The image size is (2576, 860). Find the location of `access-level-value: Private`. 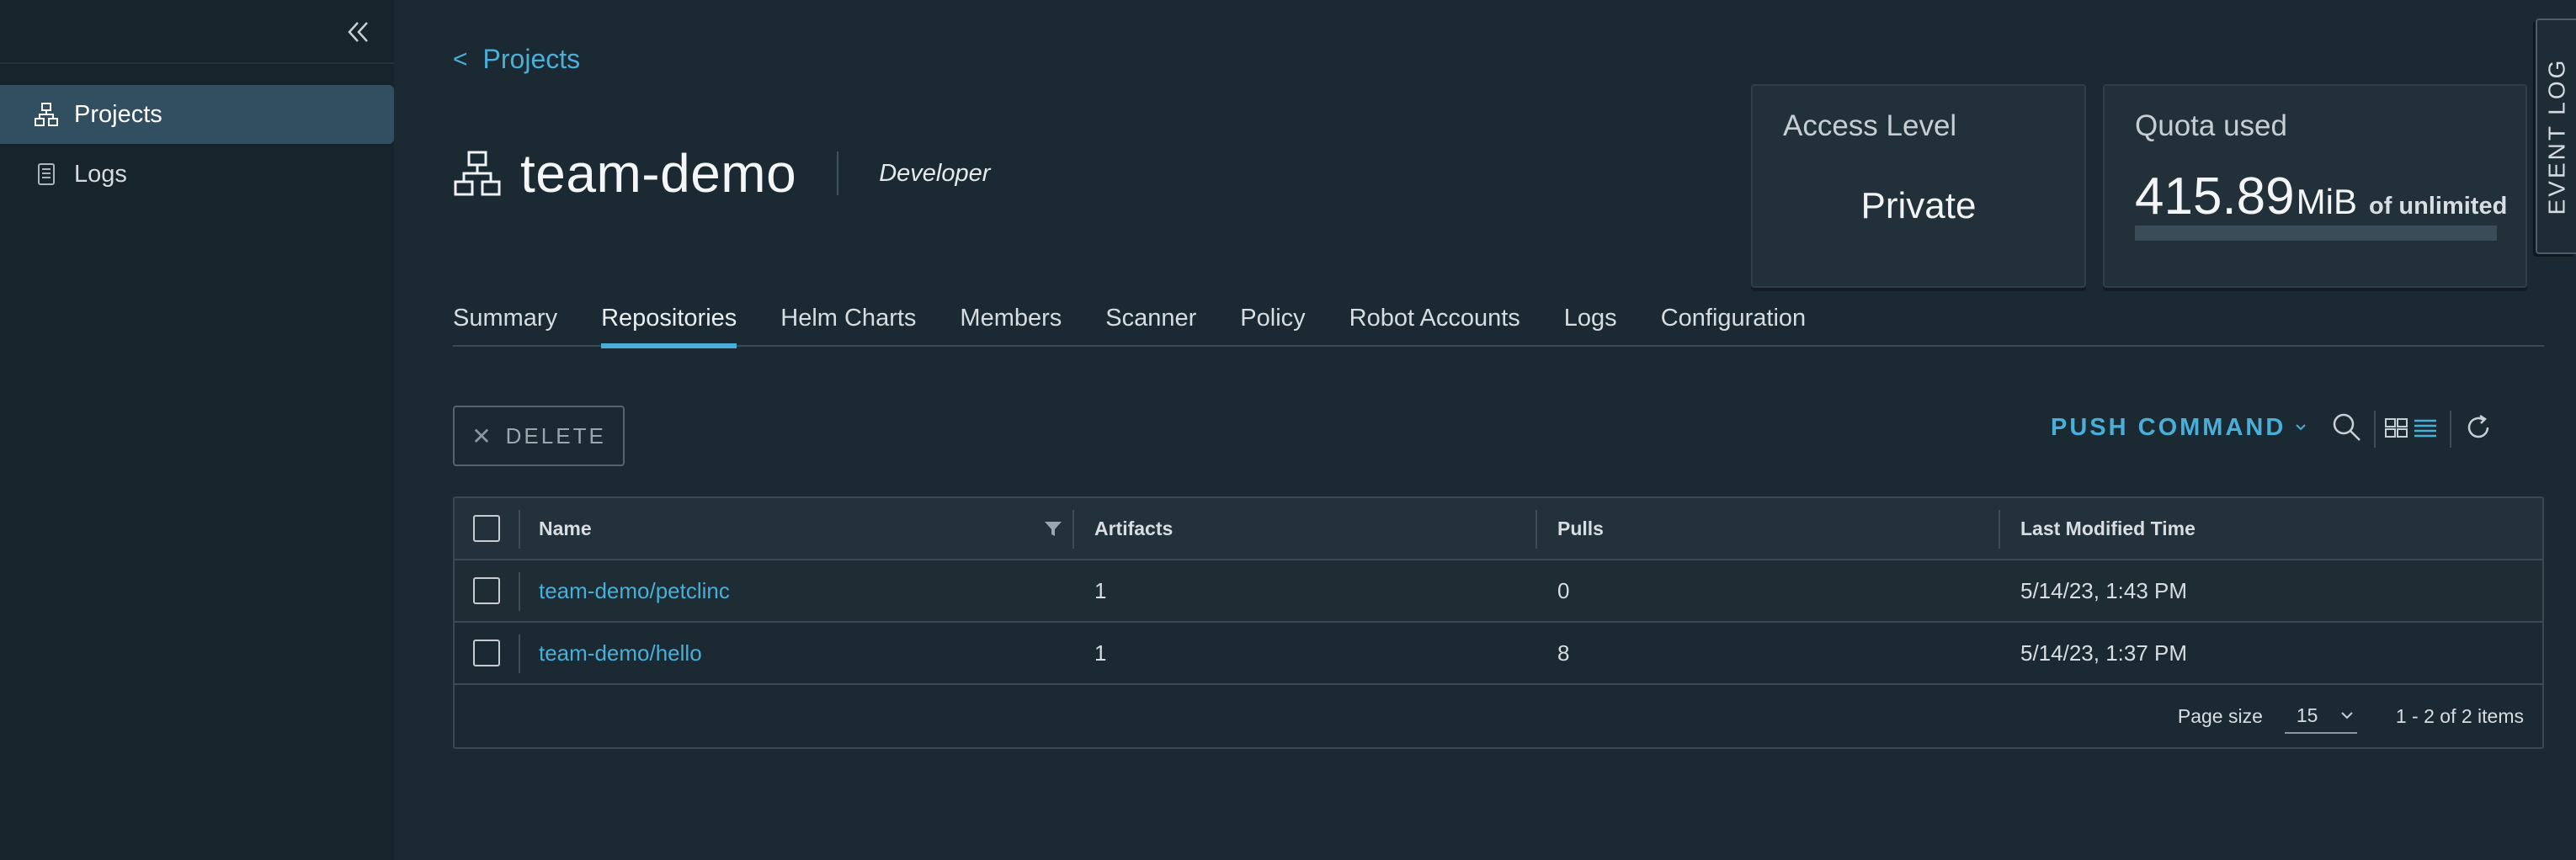

access-level-value: Private is located at coordinates (1919, 205).